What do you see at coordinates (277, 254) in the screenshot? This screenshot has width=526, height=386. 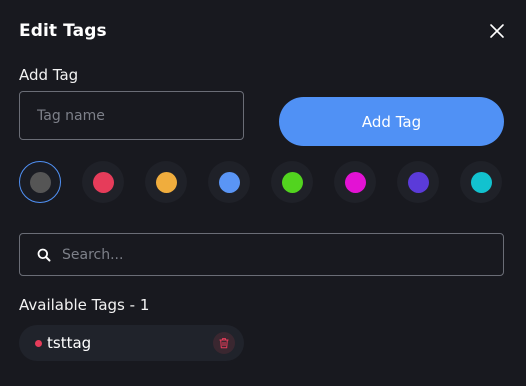 I see `search-input` at bounding box center [277, 254].